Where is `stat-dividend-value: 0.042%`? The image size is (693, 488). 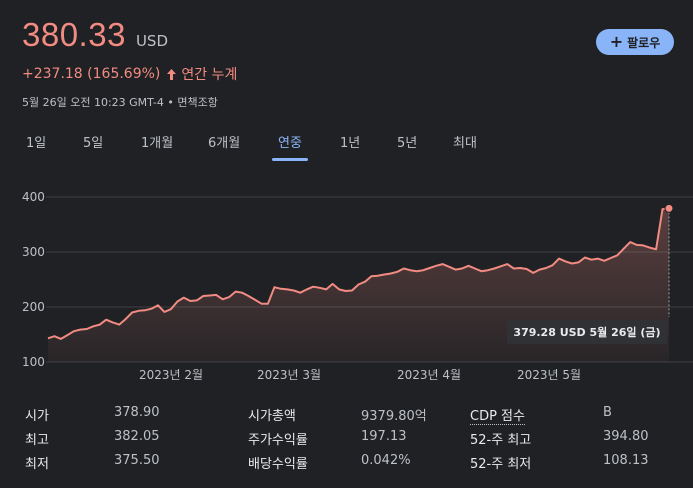 stat-dividend-value: 0.042% is located at coordinates (386, 460).